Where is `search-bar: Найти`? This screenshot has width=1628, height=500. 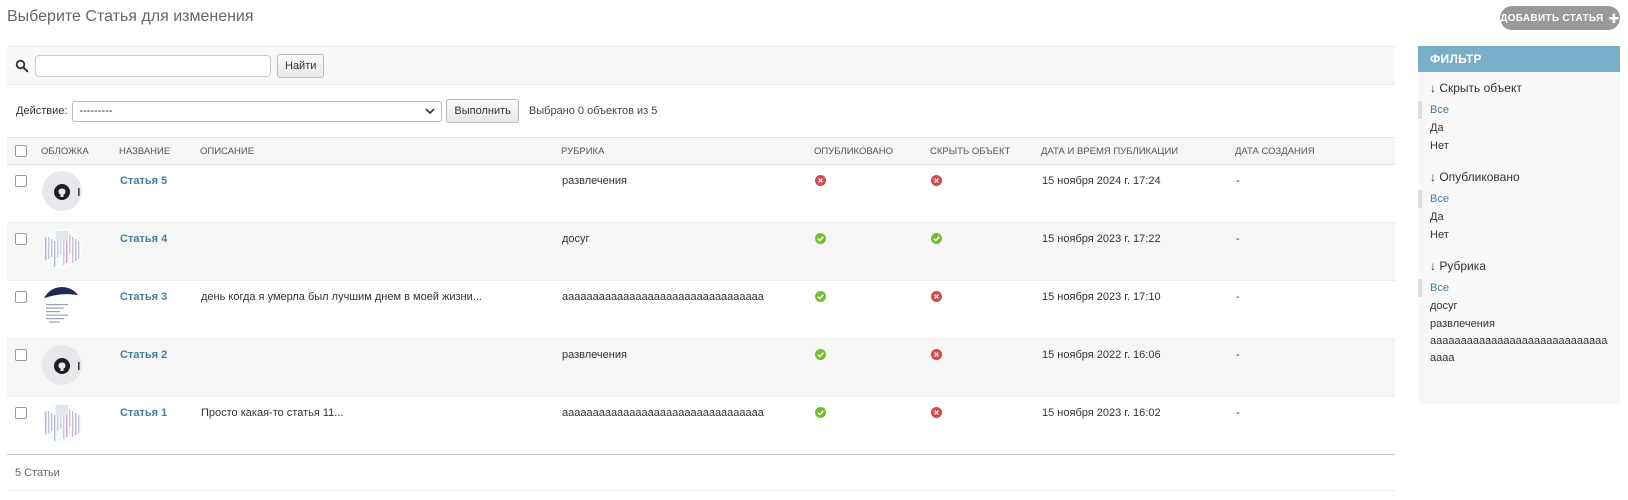
search-bar: Найти is located at coordinates (701, 65).